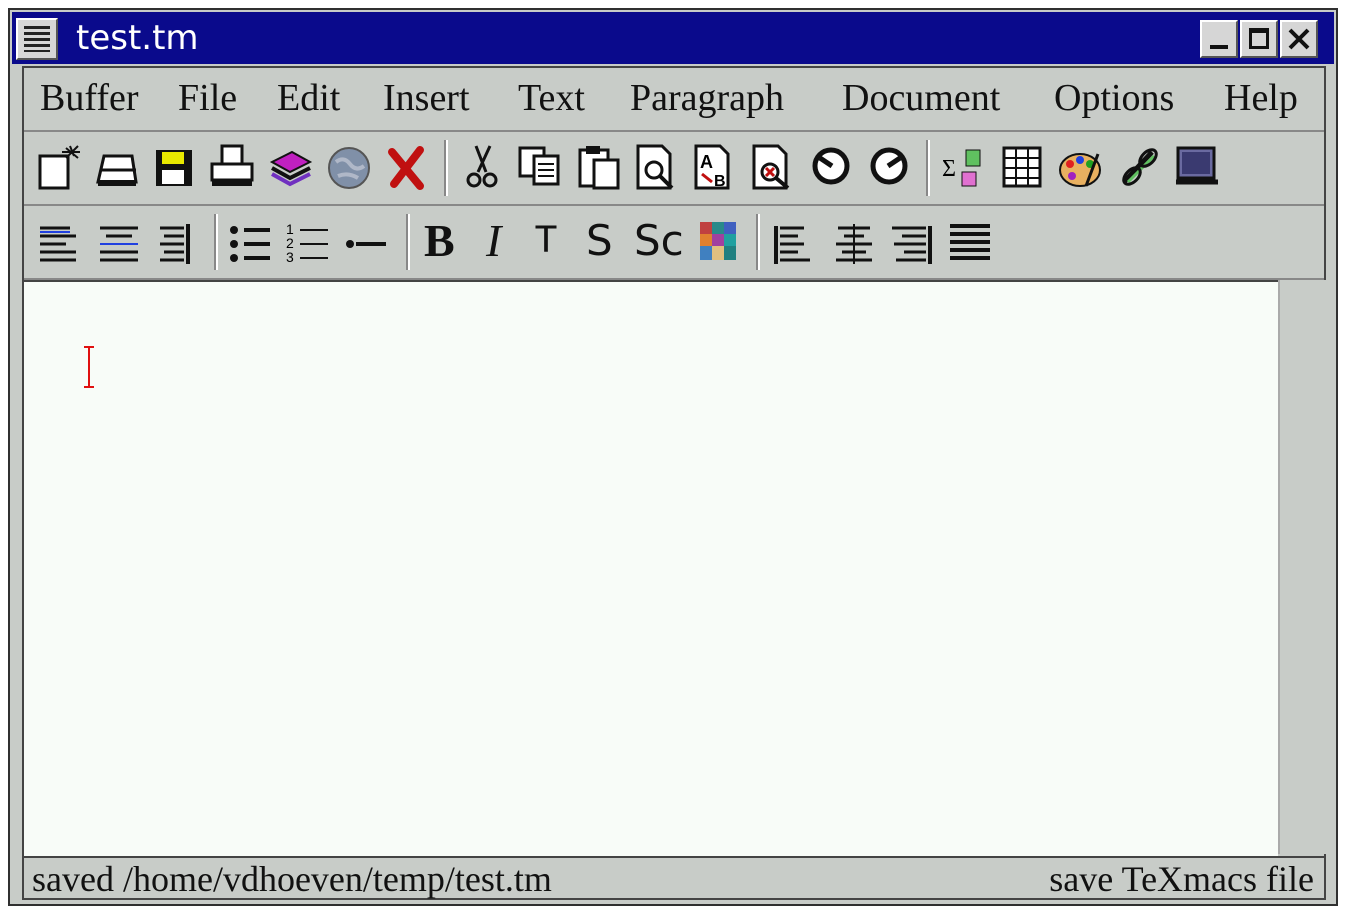 Image resolution: width=1348 pixels, height=913 pixels. Describe the element at coordinates (308, 98) in the screenshot. I see `menu-edit: Edit` at that location.